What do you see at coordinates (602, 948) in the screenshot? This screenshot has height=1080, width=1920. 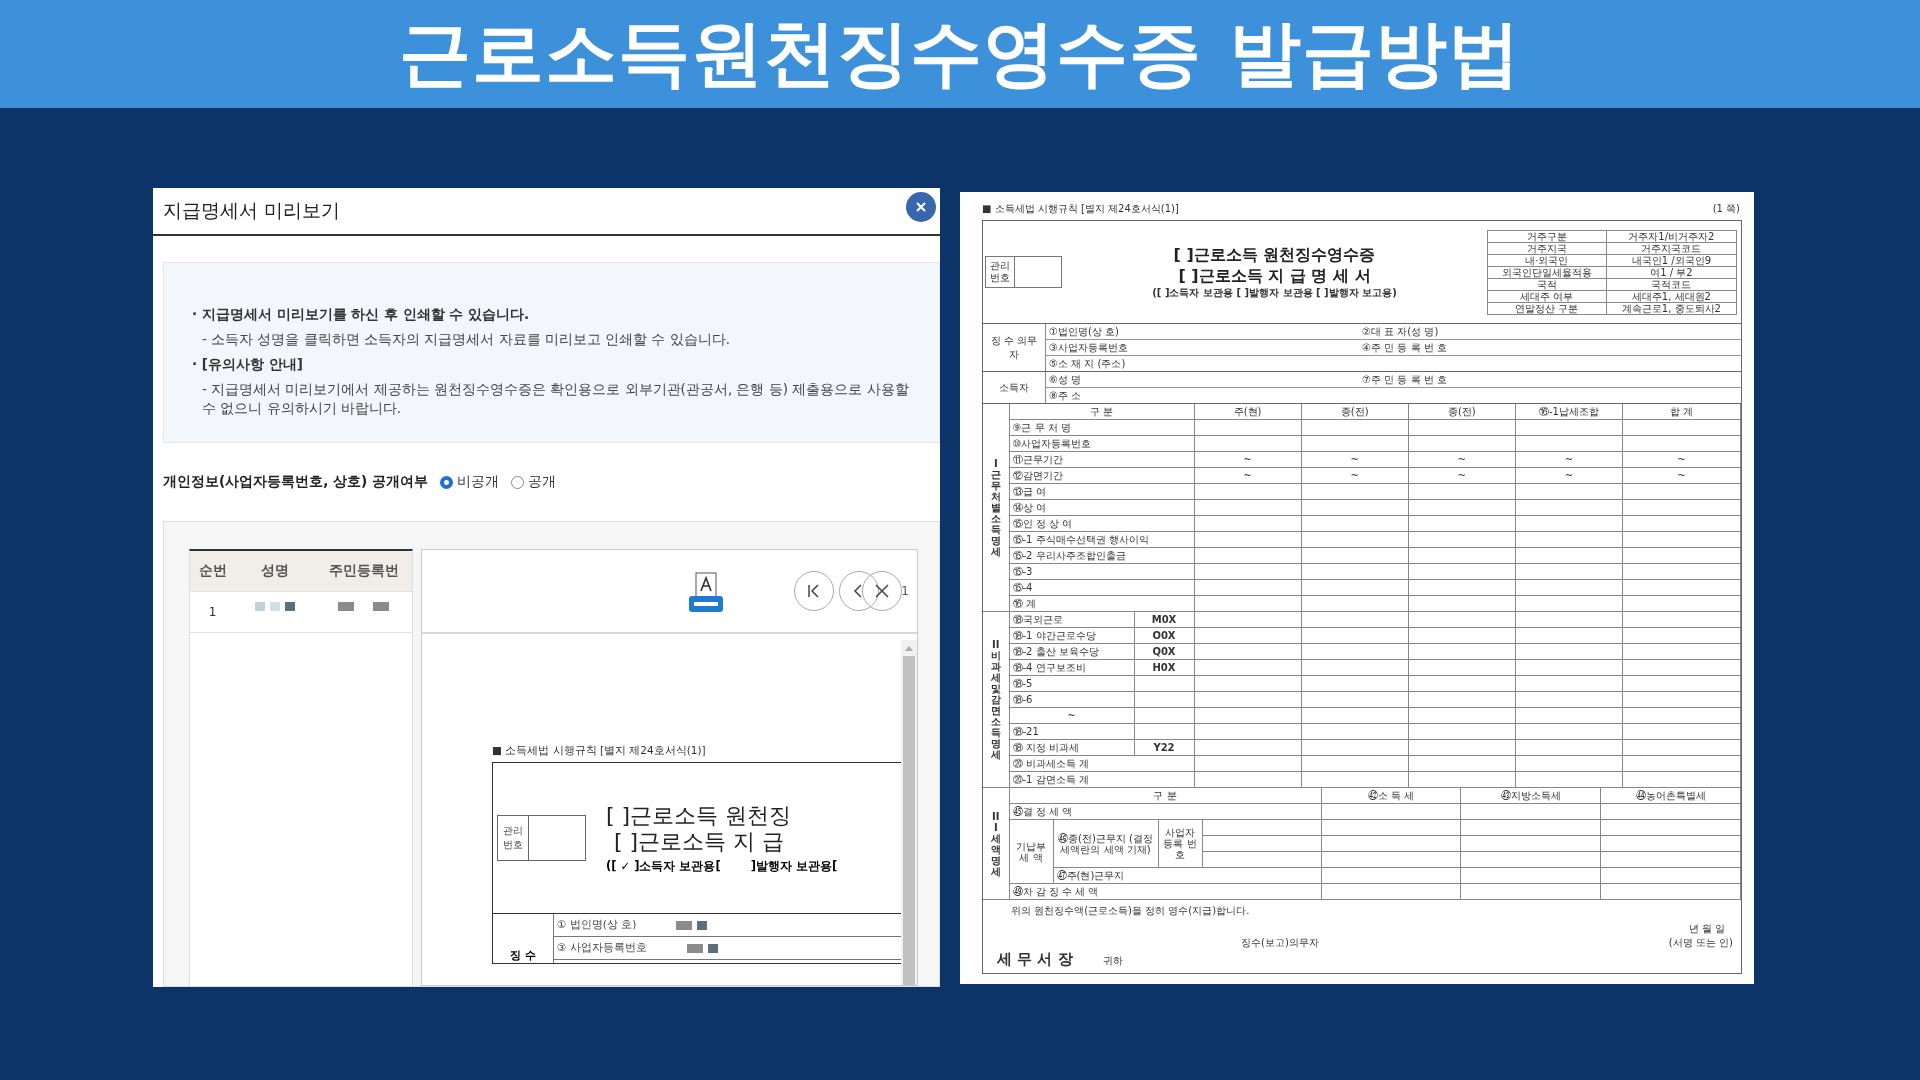 I see `field-label: ③ 사업자등록번호` at bounding box center [602, 948].